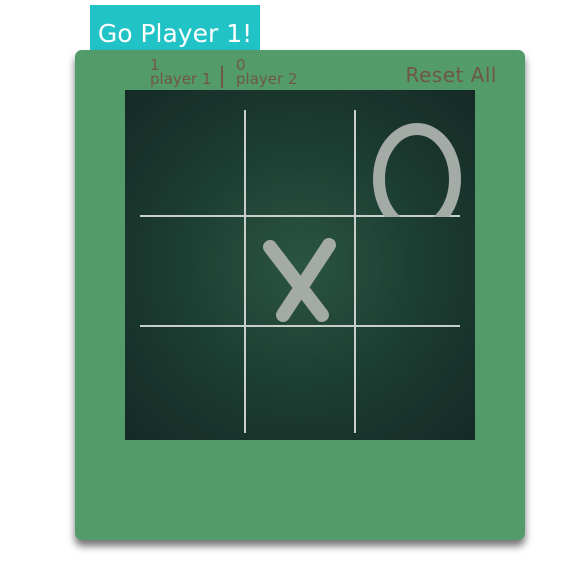 The height and width of the screenshot is (575, 567). I want to click on x-mark, so click(299, 280).